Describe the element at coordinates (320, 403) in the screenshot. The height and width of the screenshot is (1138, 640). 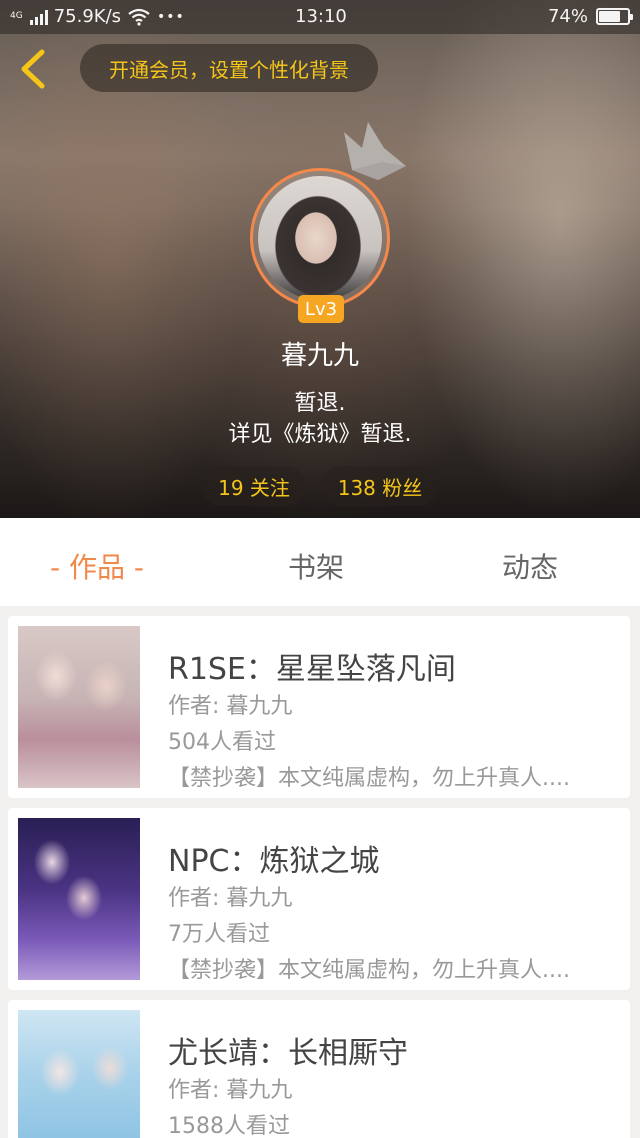
I see `bio-line-1: 暂退.` at that location.